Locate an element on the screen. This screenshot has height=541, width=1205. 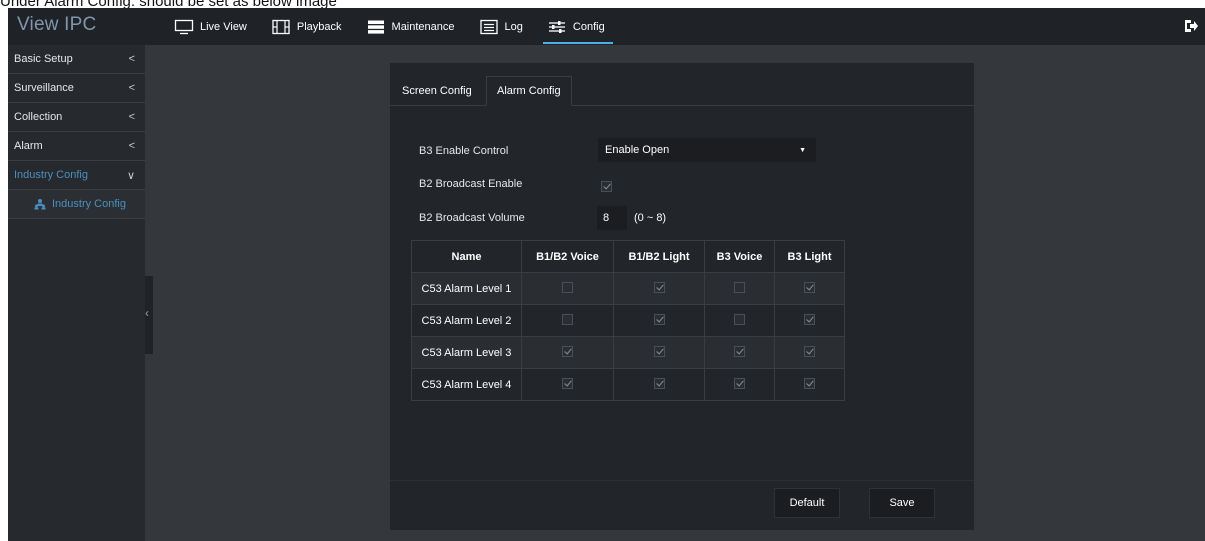
sidebar-item-label: Industry Config is located at coordinates (51, 175).